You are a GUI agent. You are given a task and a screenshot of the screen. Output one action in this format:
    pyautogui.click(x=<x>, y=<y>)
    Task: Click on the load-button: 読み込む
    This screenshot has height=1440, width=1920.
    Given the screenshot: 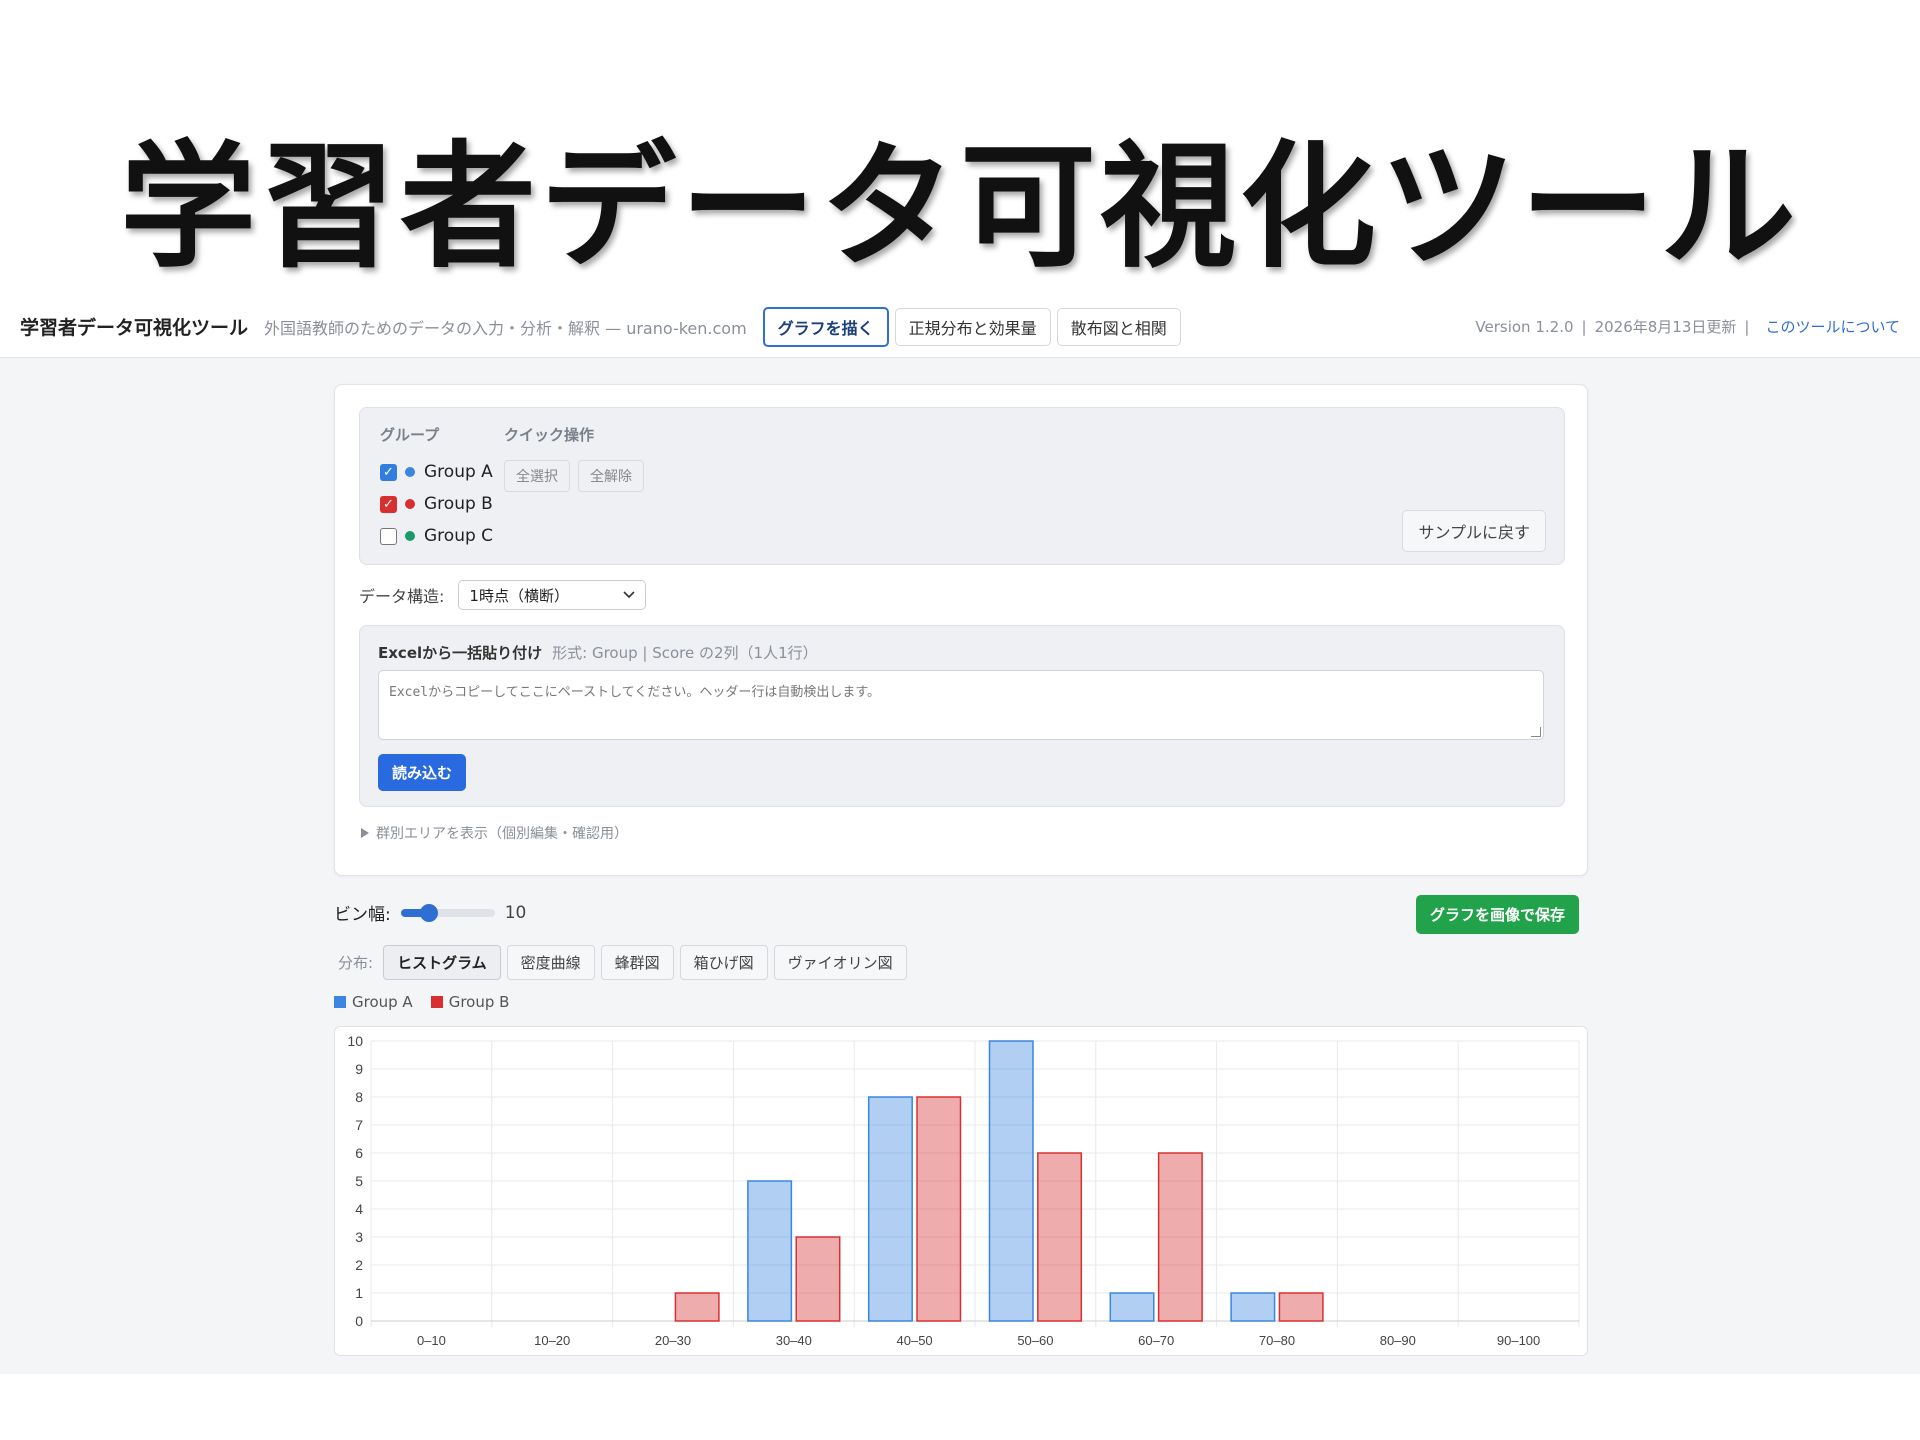 What is the action you would take?
    pyautogui.click(x=422, y=772)
    